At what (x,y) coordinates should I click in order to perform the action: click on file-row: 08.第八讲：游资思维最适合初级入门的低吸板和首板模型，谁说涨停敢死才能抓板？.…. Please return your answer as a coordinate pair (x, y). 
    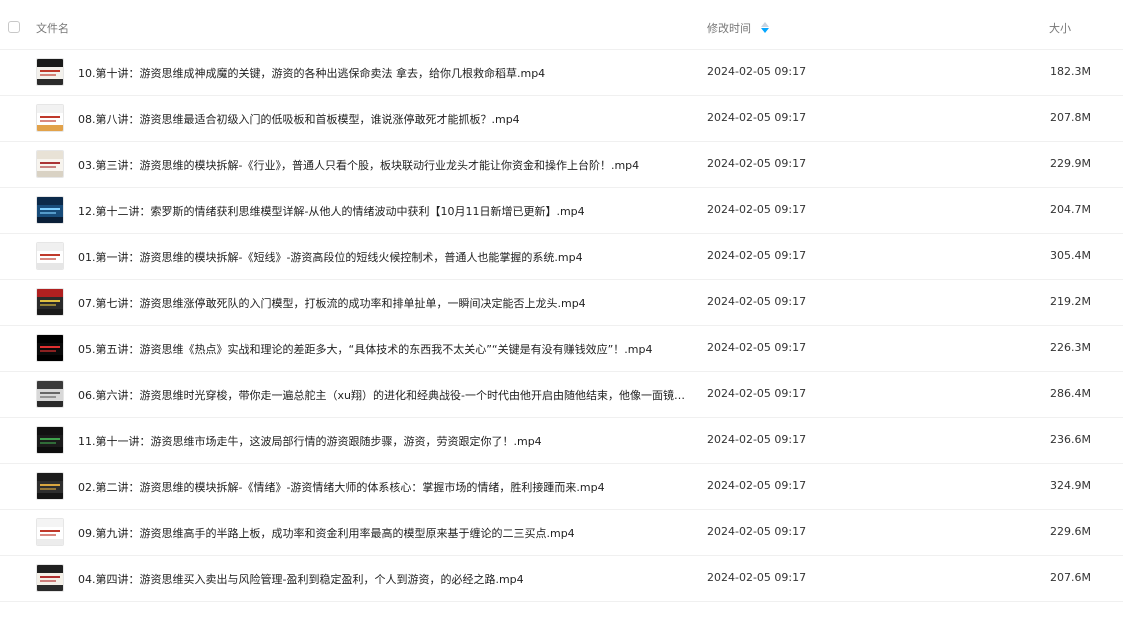
    Looking at the image, I should click on (561, 119).